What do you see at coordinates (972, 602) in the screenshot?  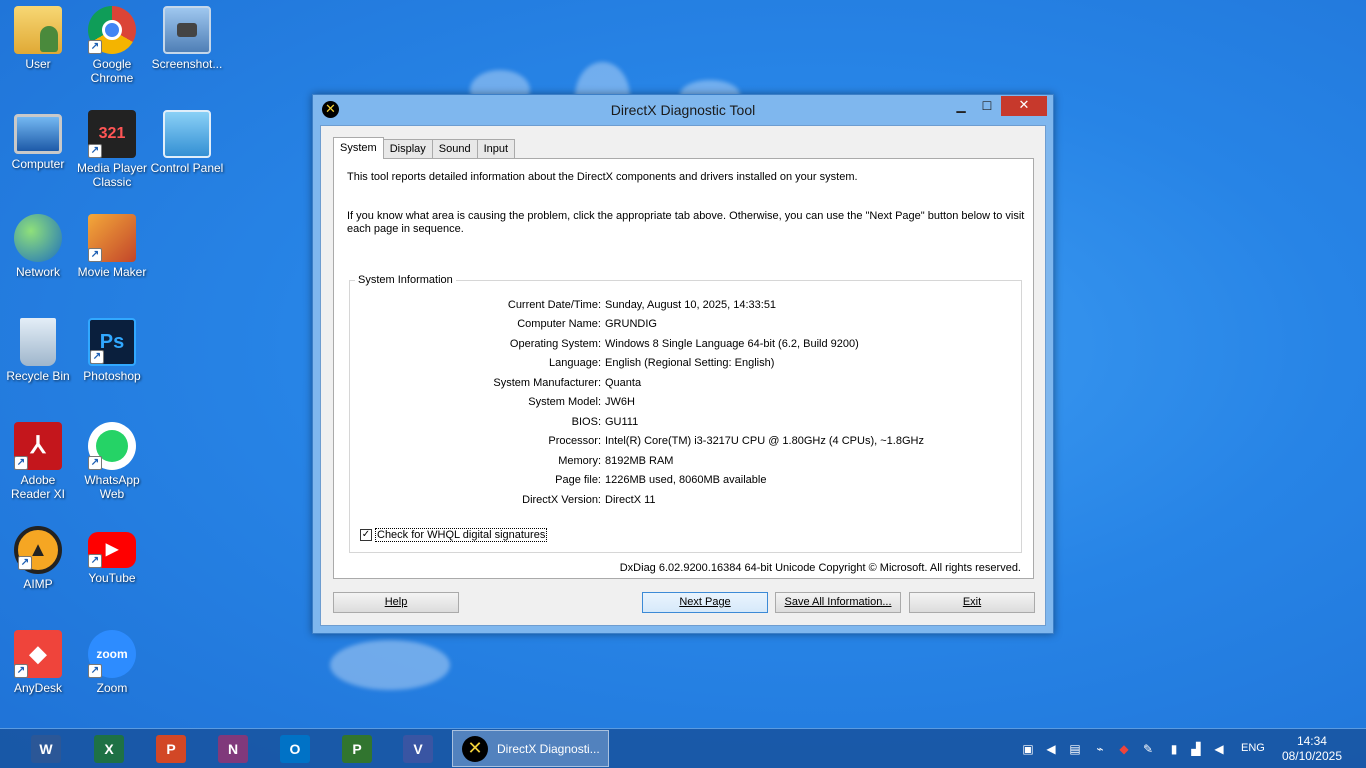 I see `exit-button: Exit` at bounding box center [972, 602].